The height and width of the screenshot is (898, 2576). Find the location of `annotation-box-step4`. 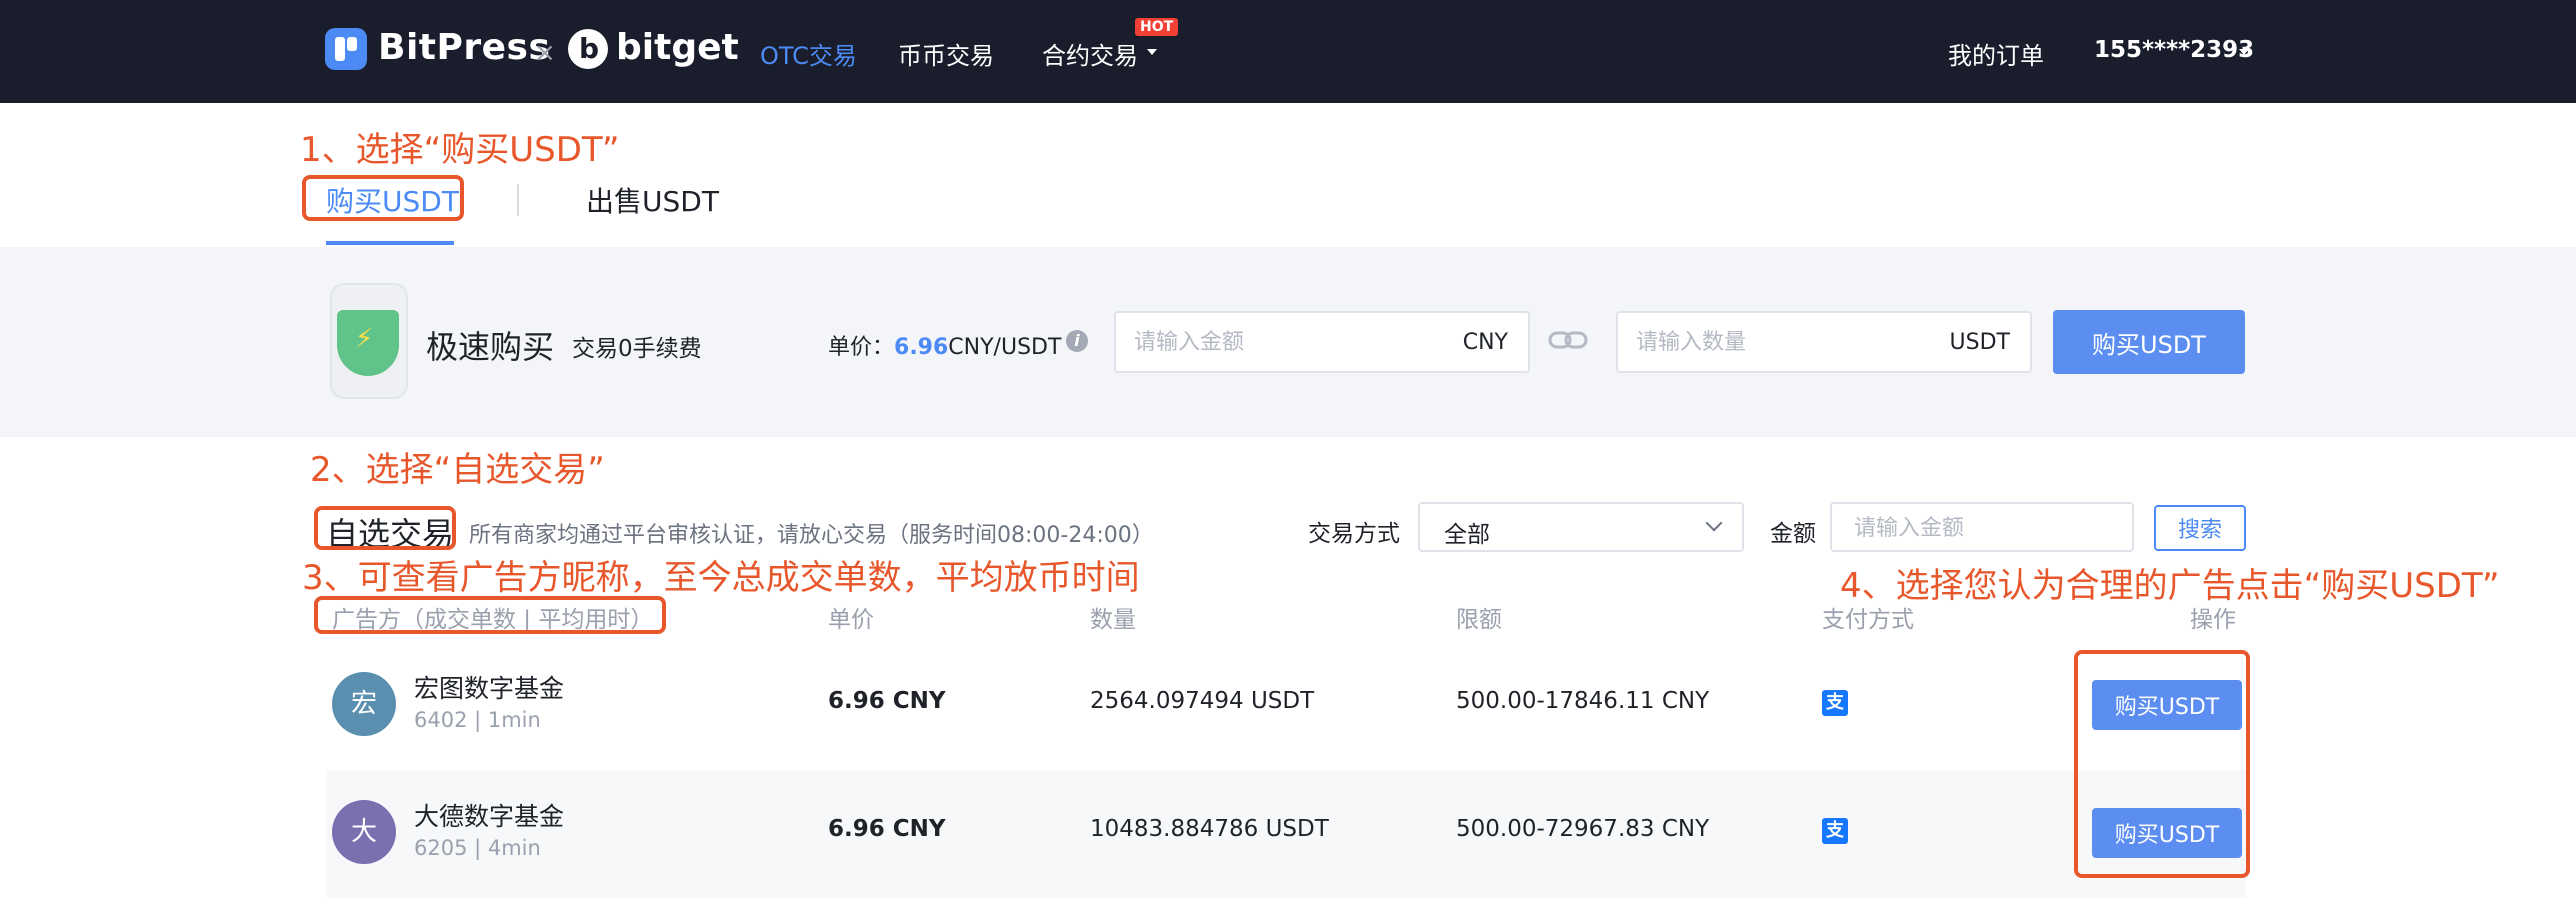

annotation-box-step4 is located at coordinates (2162, 764).